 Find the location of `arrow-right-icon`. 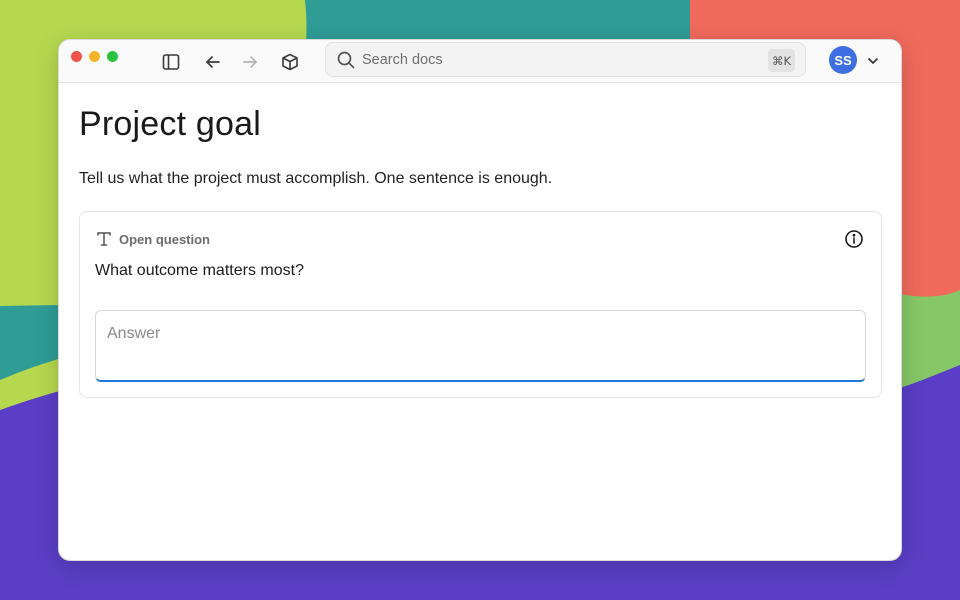

arrow-right-icon is located at coordinates (250, 62).